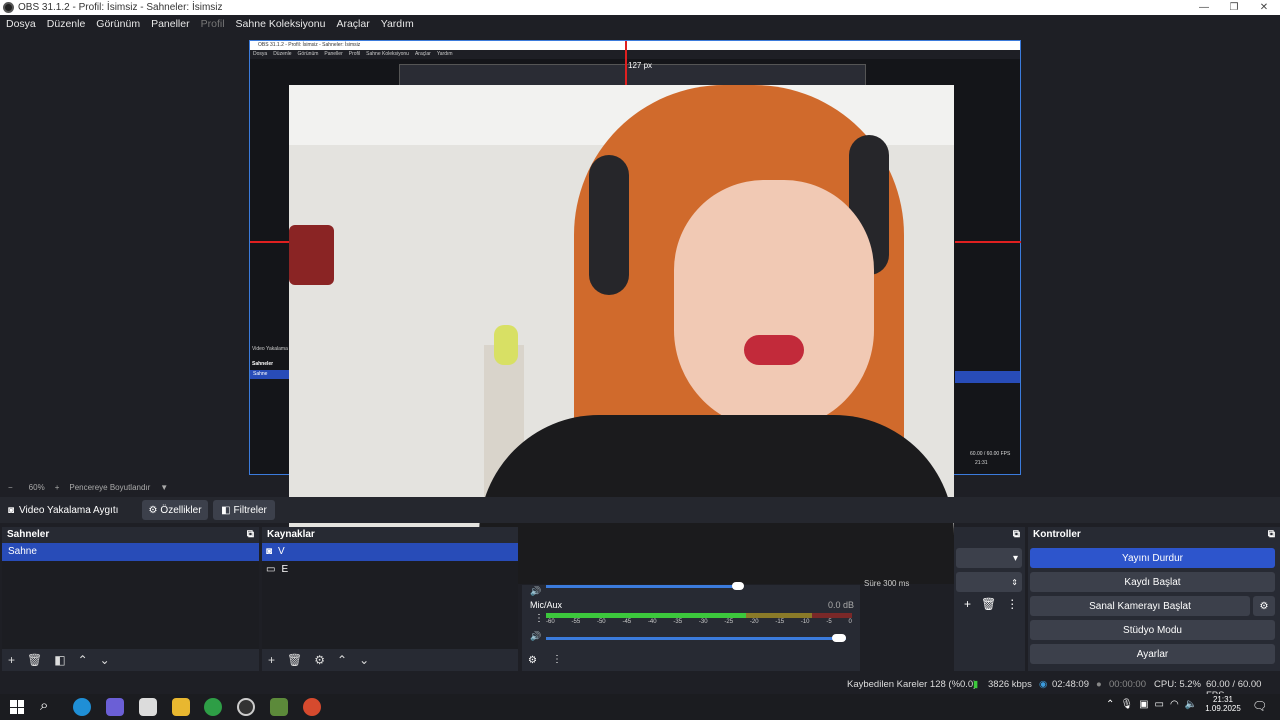 Image resolution: width=1280 pixels, height=720 pixels. I want to click on menu-tools: Araçlar, so click(352, 24).